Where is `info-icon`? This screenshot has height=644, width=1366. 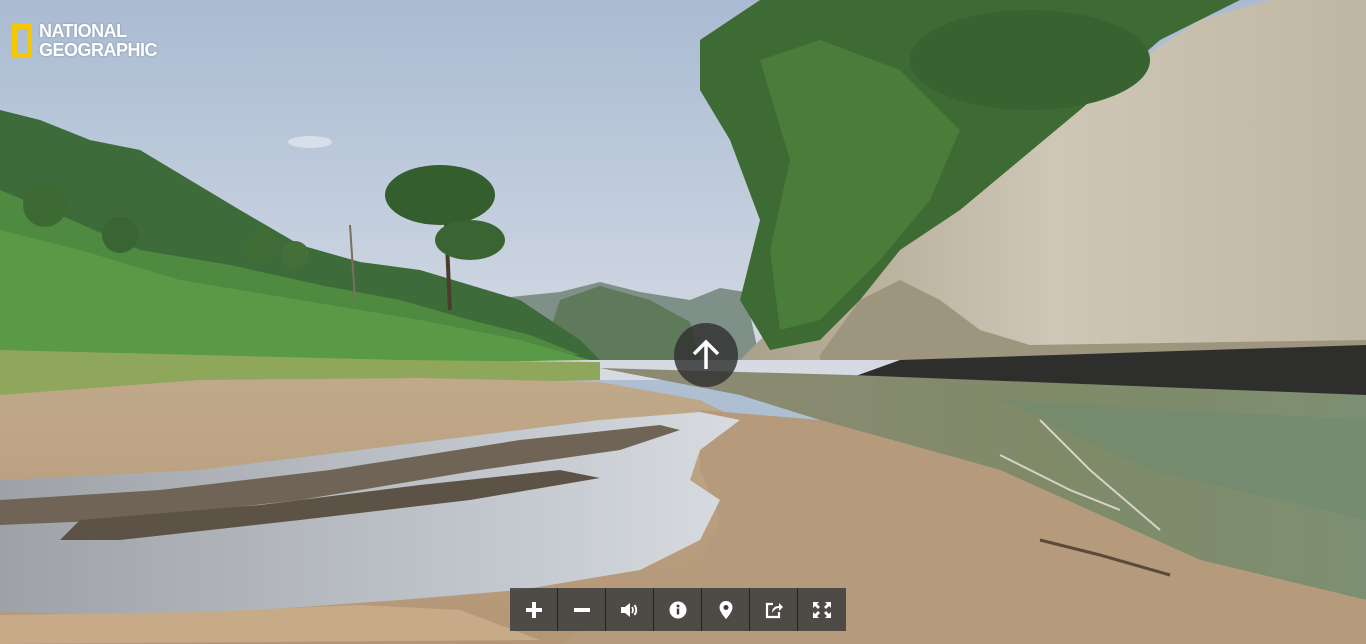
info-icon is located at coordinates (677, 609).